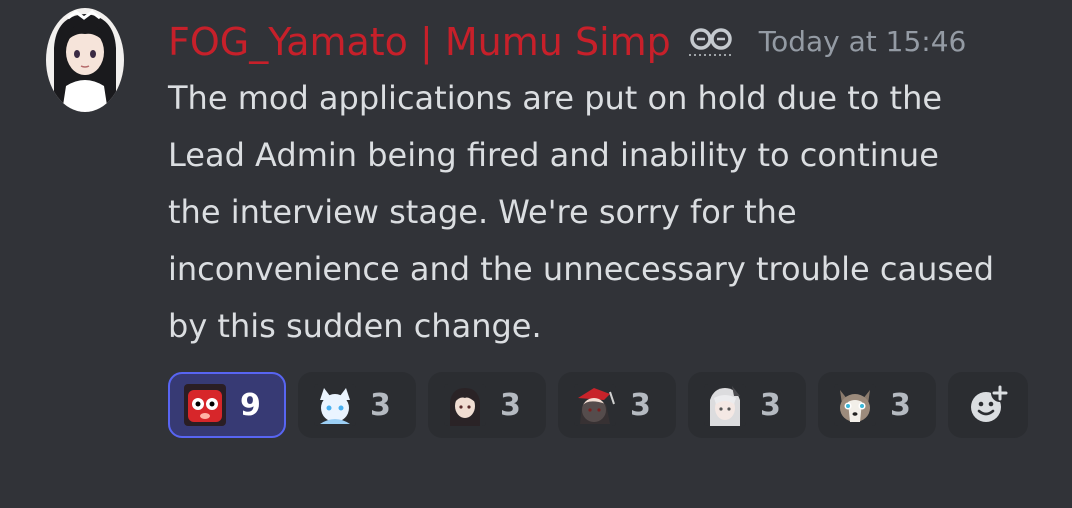 The height and width of the screenshot is (508, 1072). Describe the element at coordinates (863, 42) in the screenshot. I see `message-timestamp: Today at 15:46` at that location.